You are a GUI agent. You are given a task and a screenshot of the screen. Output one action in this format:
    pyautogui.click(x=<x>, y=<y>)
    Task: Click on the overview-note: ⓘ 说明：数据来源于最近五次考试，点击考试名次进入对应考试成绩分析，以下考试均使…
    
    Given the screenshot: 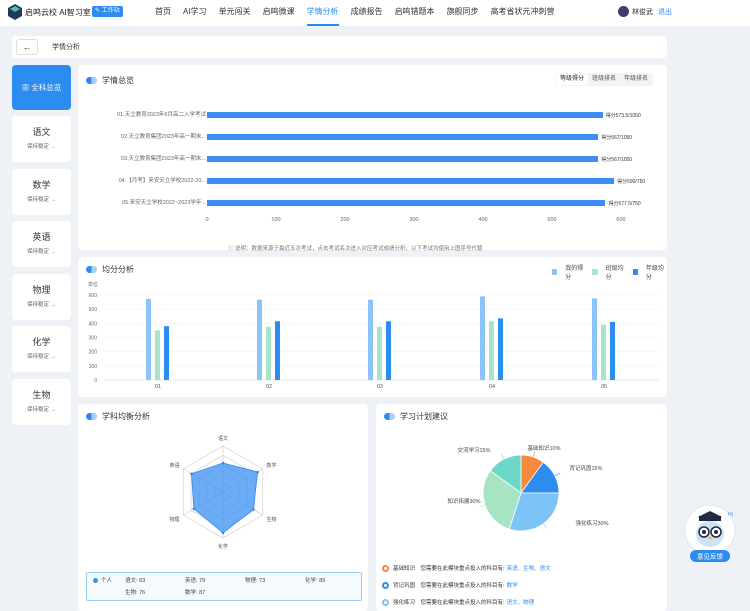 What is the action you would take?
    pyautogui.click(x=355, y=249)
    